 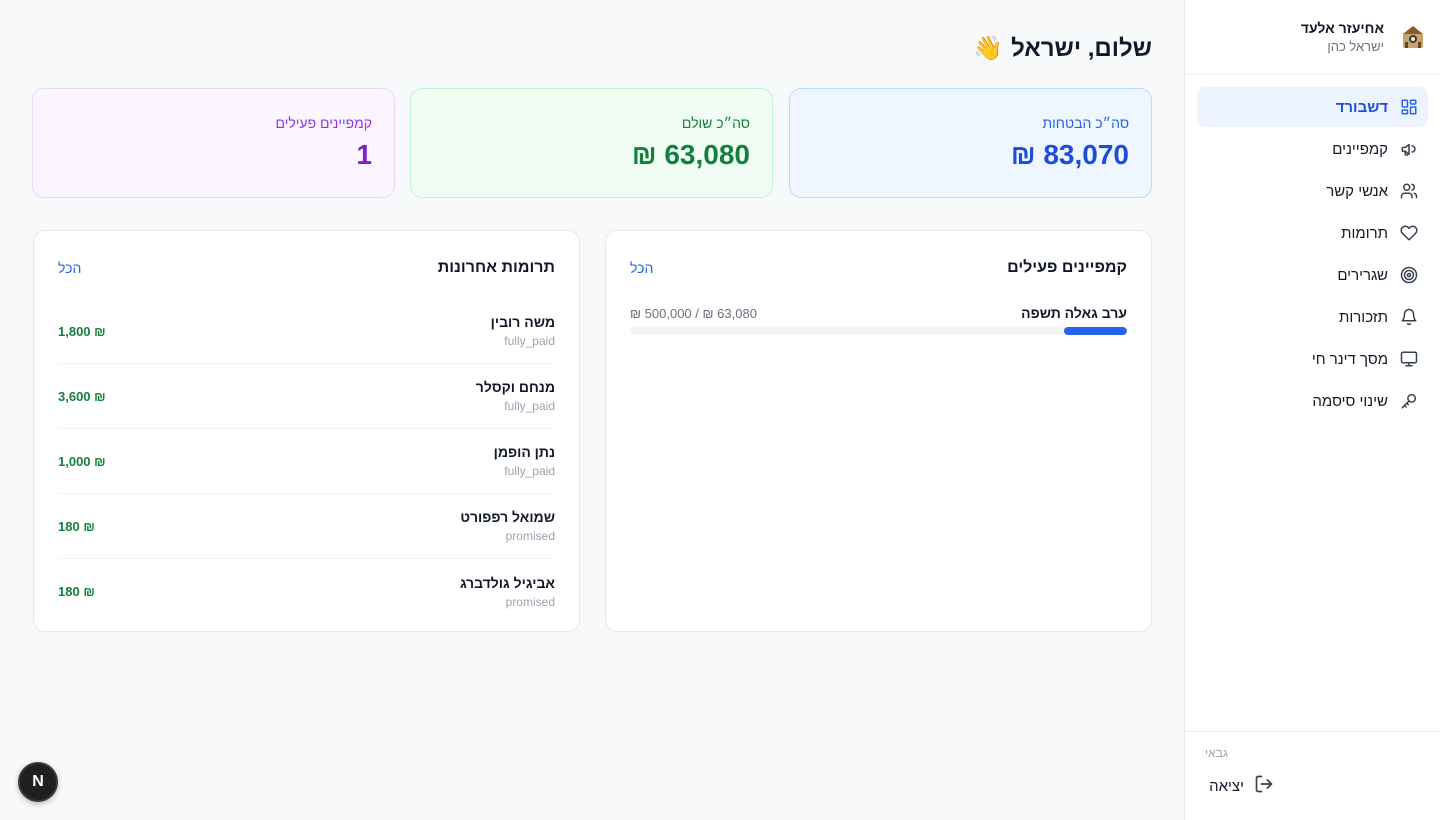 I want to click on card-title: תרומות אחרונות, so click(x=496, y=267).